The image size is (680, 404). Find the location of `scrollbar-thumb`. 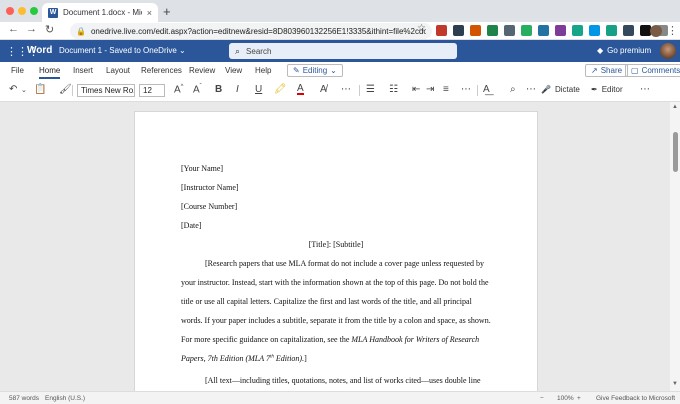

scrollbar-thumb is located at coordinates (675, 152).